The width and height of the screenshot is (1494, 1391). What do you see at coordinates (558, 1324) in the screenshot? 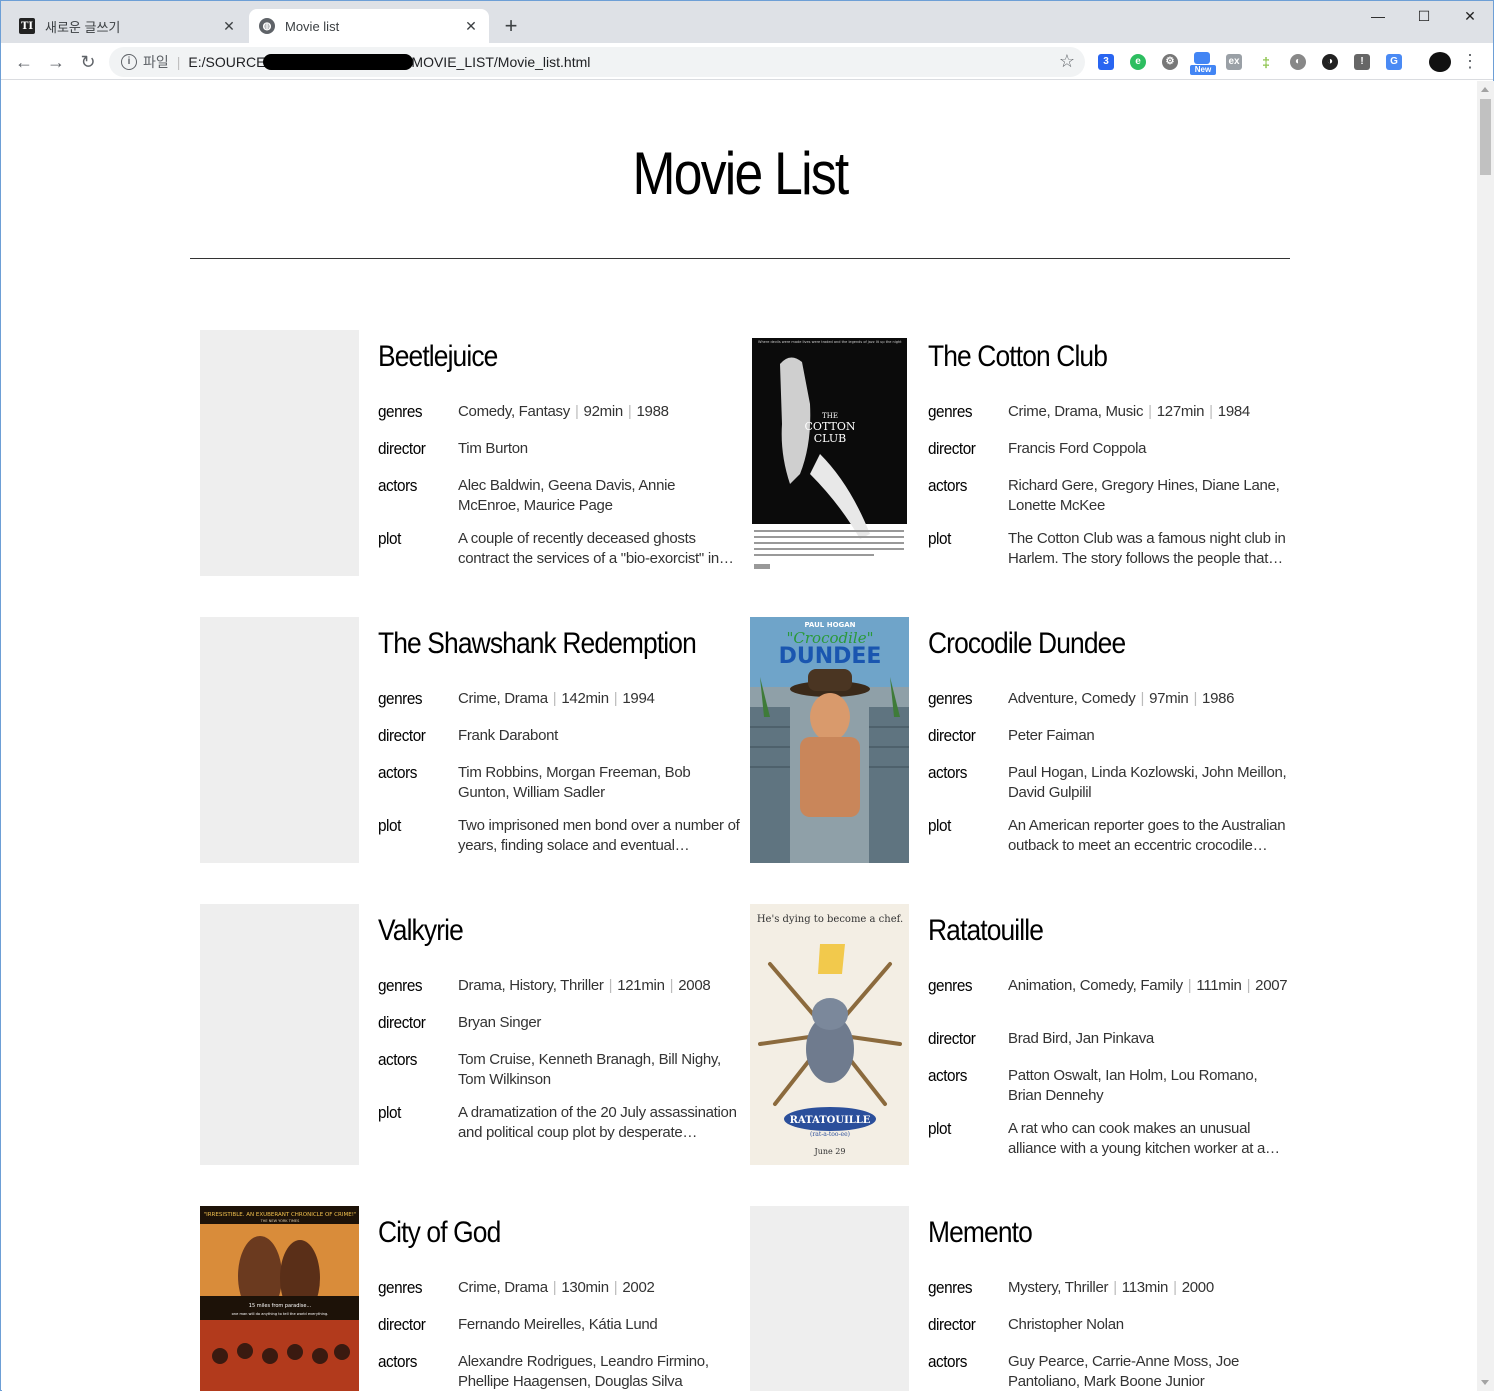
I see `director-value: Fernando Meirelles, Kátia Lund` at bounding box center [558, 1324].